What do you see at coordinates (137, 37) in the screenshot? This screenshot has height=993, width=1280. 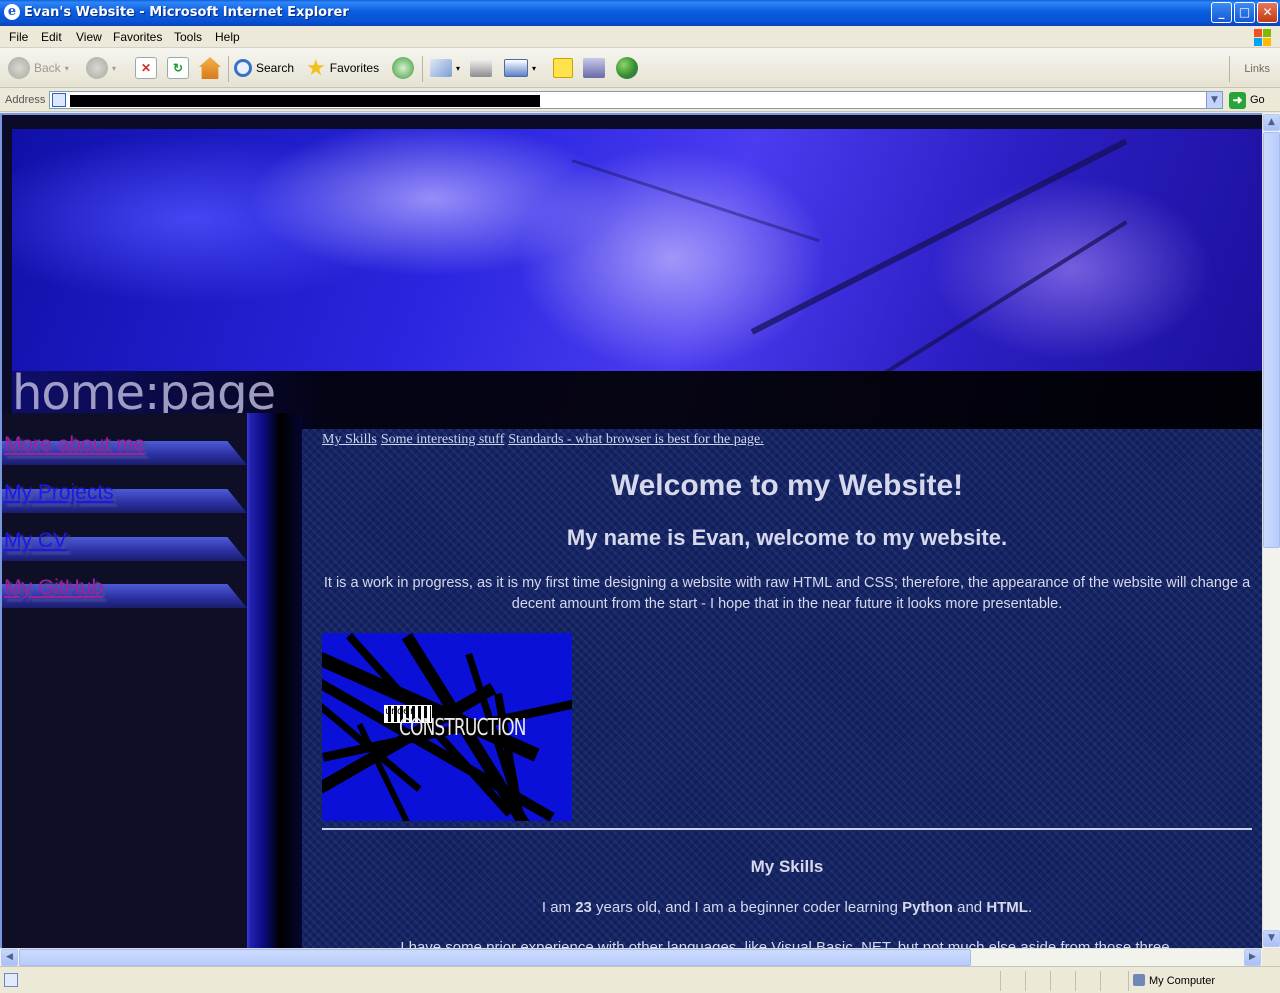 I see `menu-favorites: Favorites` at bounding box center [137, 37].